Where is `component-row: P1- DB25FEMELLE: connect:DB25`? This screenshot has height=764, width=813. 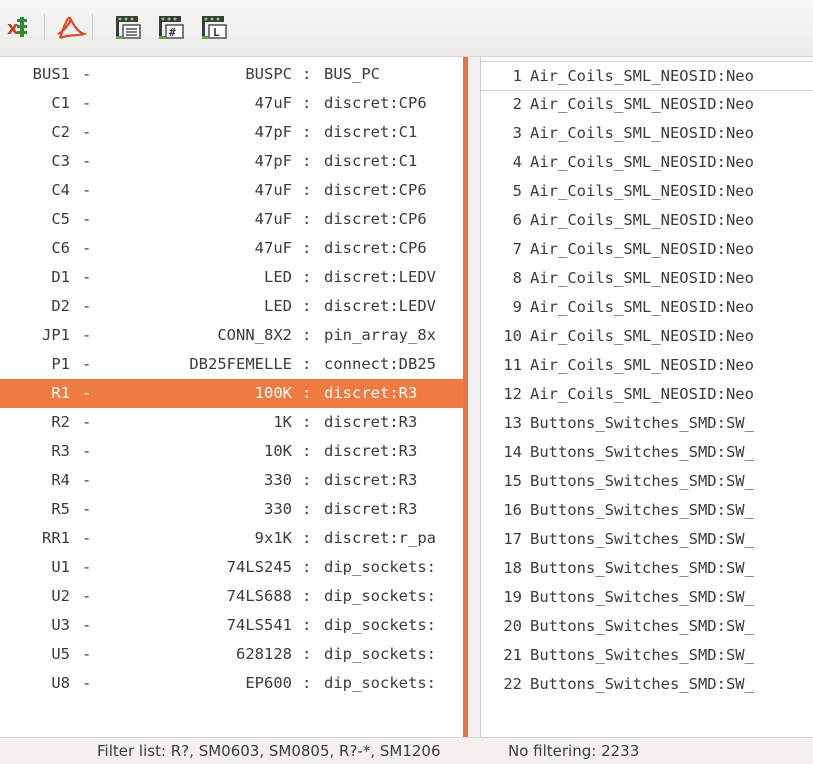 component-row: P1- DB25FEMELLE: connect:DB25 is located at coordinates (231, 364).